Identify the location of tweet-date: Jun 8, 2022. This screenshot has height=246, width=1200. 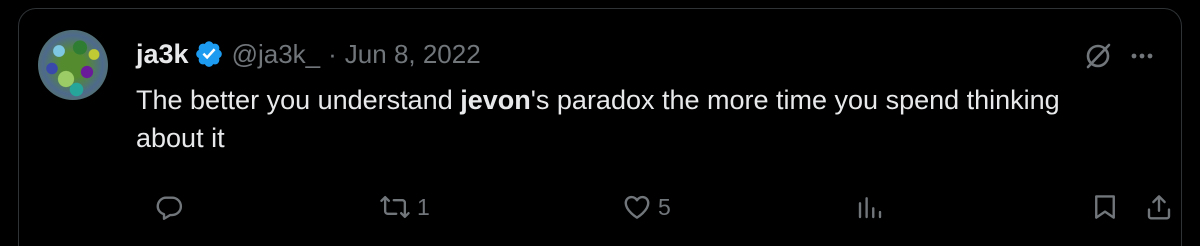
(413, 54).